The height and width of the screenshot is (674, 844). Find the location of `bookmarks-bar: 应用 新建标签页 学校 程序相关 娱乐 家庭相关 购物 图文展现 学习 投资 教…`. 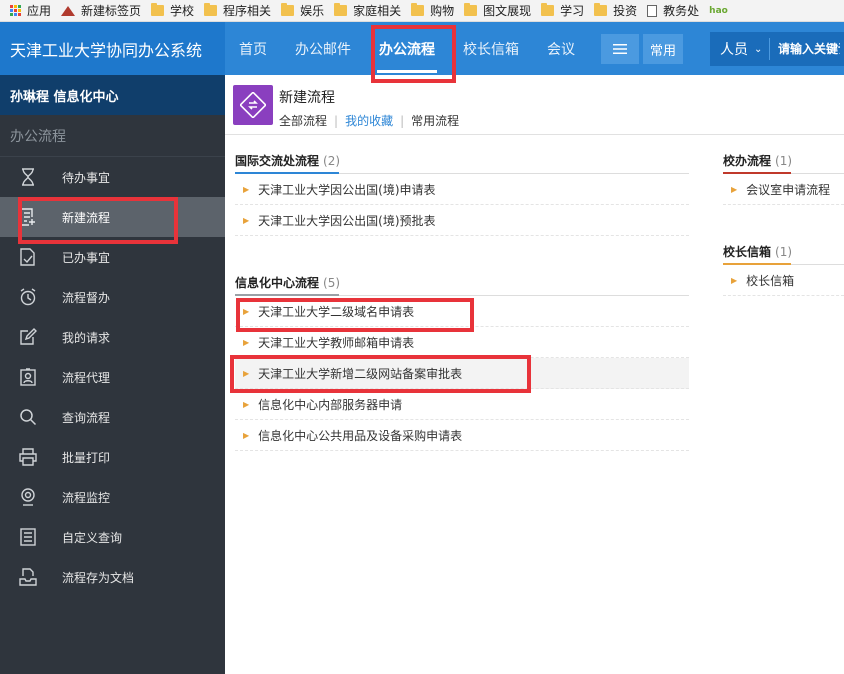

bookmarks-bar: 应用 新建标签页 学校 程序相关 娱乐 家庭相关 购物 图文展现 学习 投资 教… is located at coordinates (422, 11).